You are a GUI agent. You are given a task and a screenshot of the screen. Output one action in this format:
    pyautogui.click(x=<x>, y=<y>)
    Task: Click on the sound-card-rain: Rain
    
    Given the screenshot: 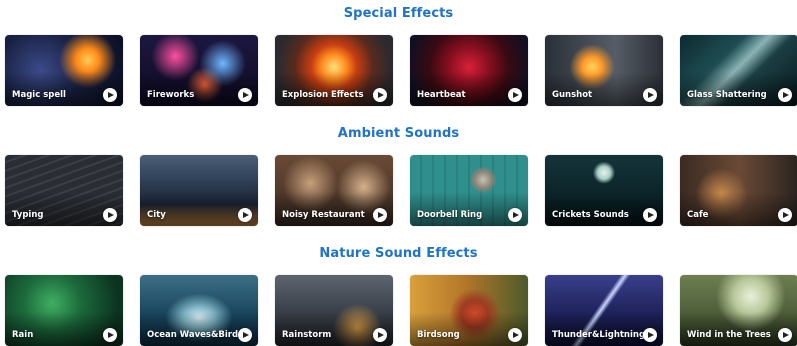 What is the action you would take?
    pyautogui.click(x=64, y=310)
    